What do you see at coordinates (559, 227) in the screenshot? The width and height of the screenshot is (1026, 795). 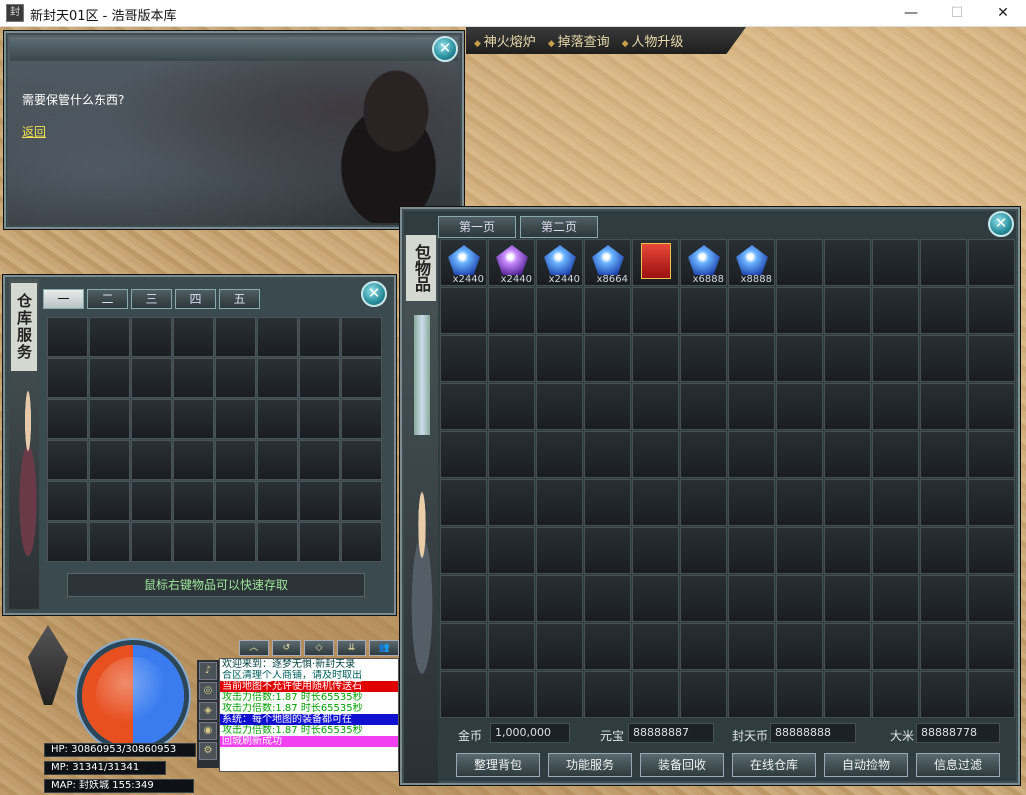 I see `bag-tab-page-2: 第二页` at bounding box center [559, 227].